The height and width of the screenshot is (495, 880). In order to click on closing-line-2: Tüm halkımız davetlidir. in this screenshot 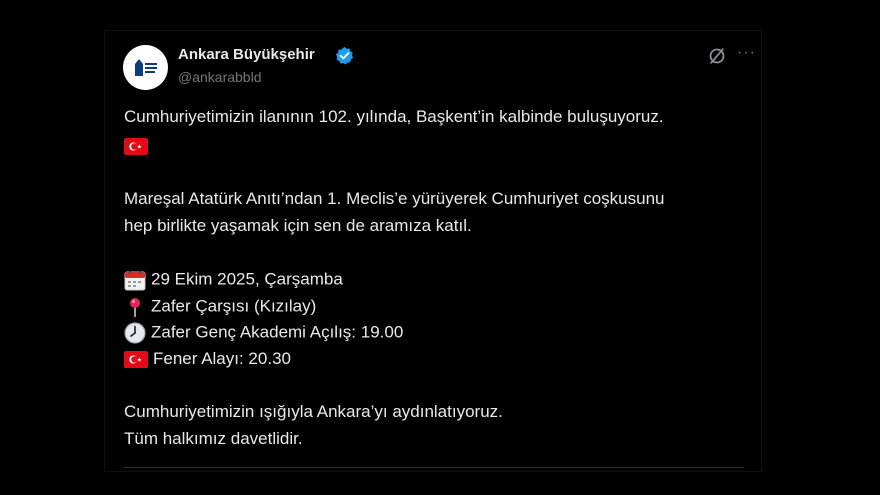, I will do `click(213, 438)`.